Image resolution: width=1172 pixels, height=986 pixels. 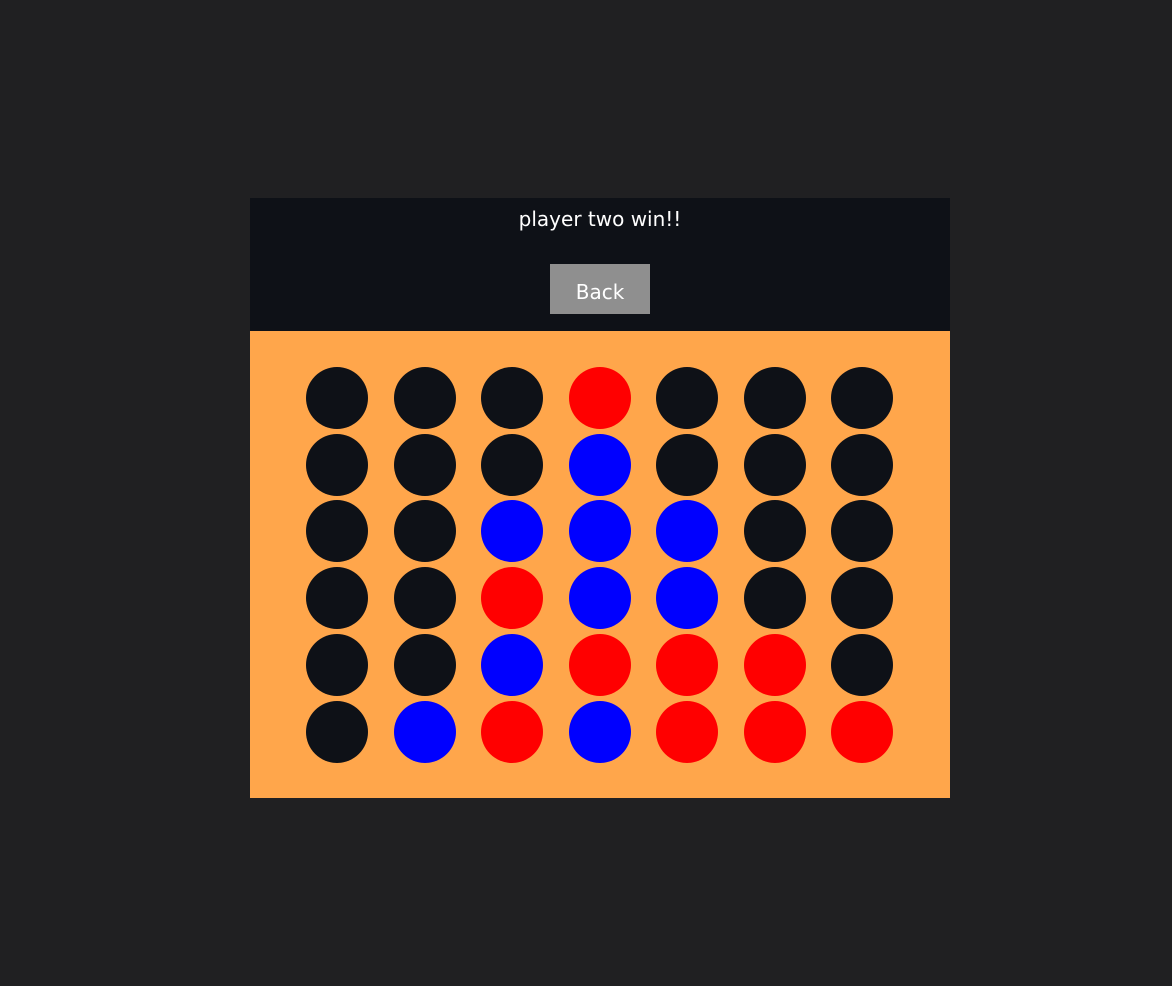 I want to click on board-cell-r3-c6-empty, so click(x=774, y=531).